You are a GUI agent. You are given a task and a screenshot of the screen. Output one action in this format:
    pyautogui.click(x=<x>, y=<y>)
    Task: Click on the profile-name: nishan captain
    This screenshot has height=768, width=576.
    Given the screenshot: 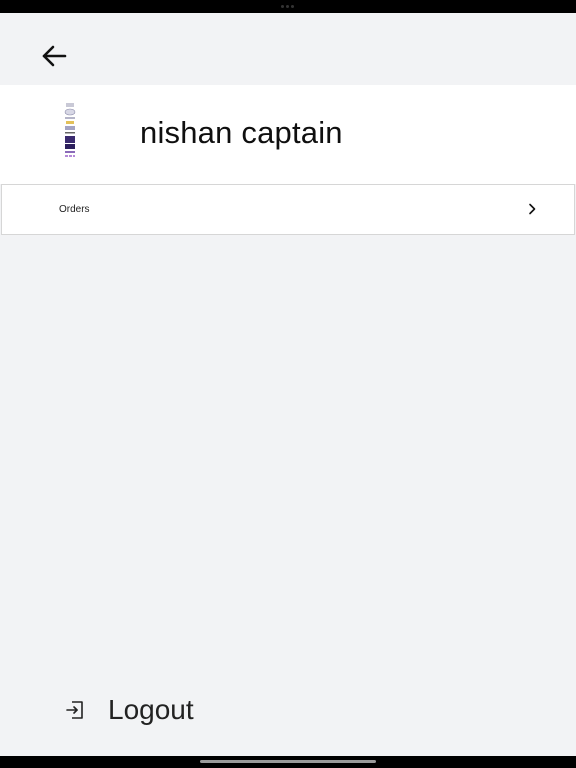 What is the action you would take?
    pyautogui.click(x=241, y=132)
    